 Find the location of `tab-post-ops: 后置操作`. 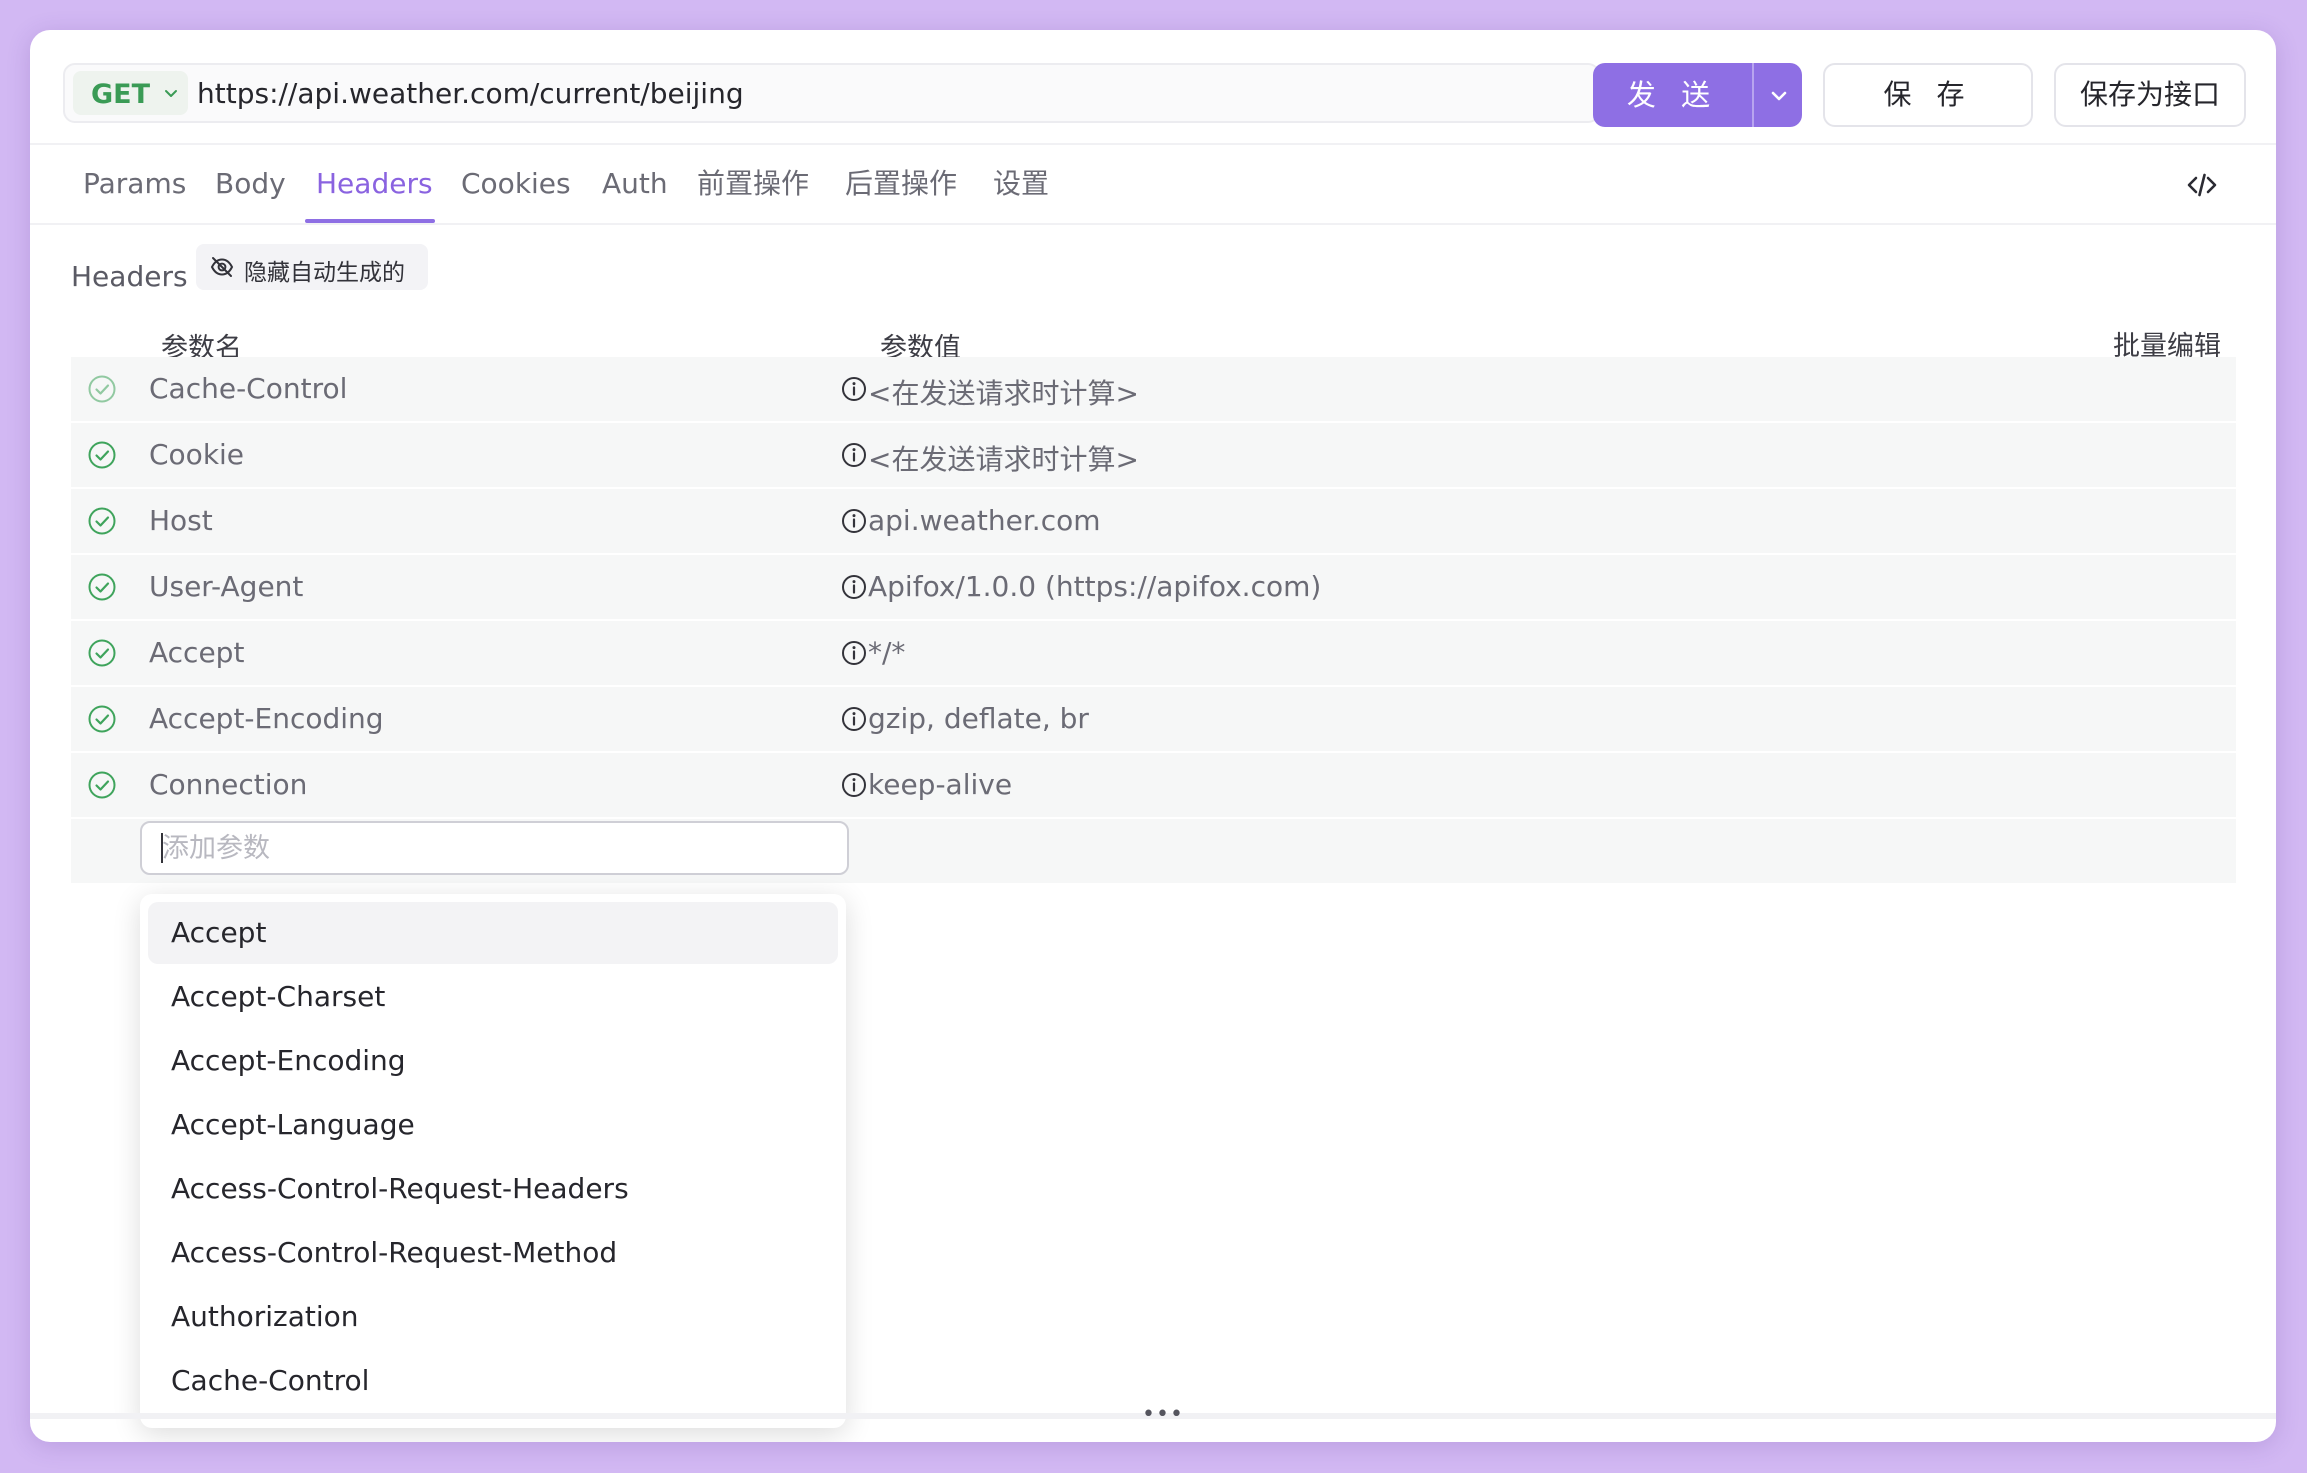

tab-post-ops: 后置操作 is located at coordinates (901, 184).